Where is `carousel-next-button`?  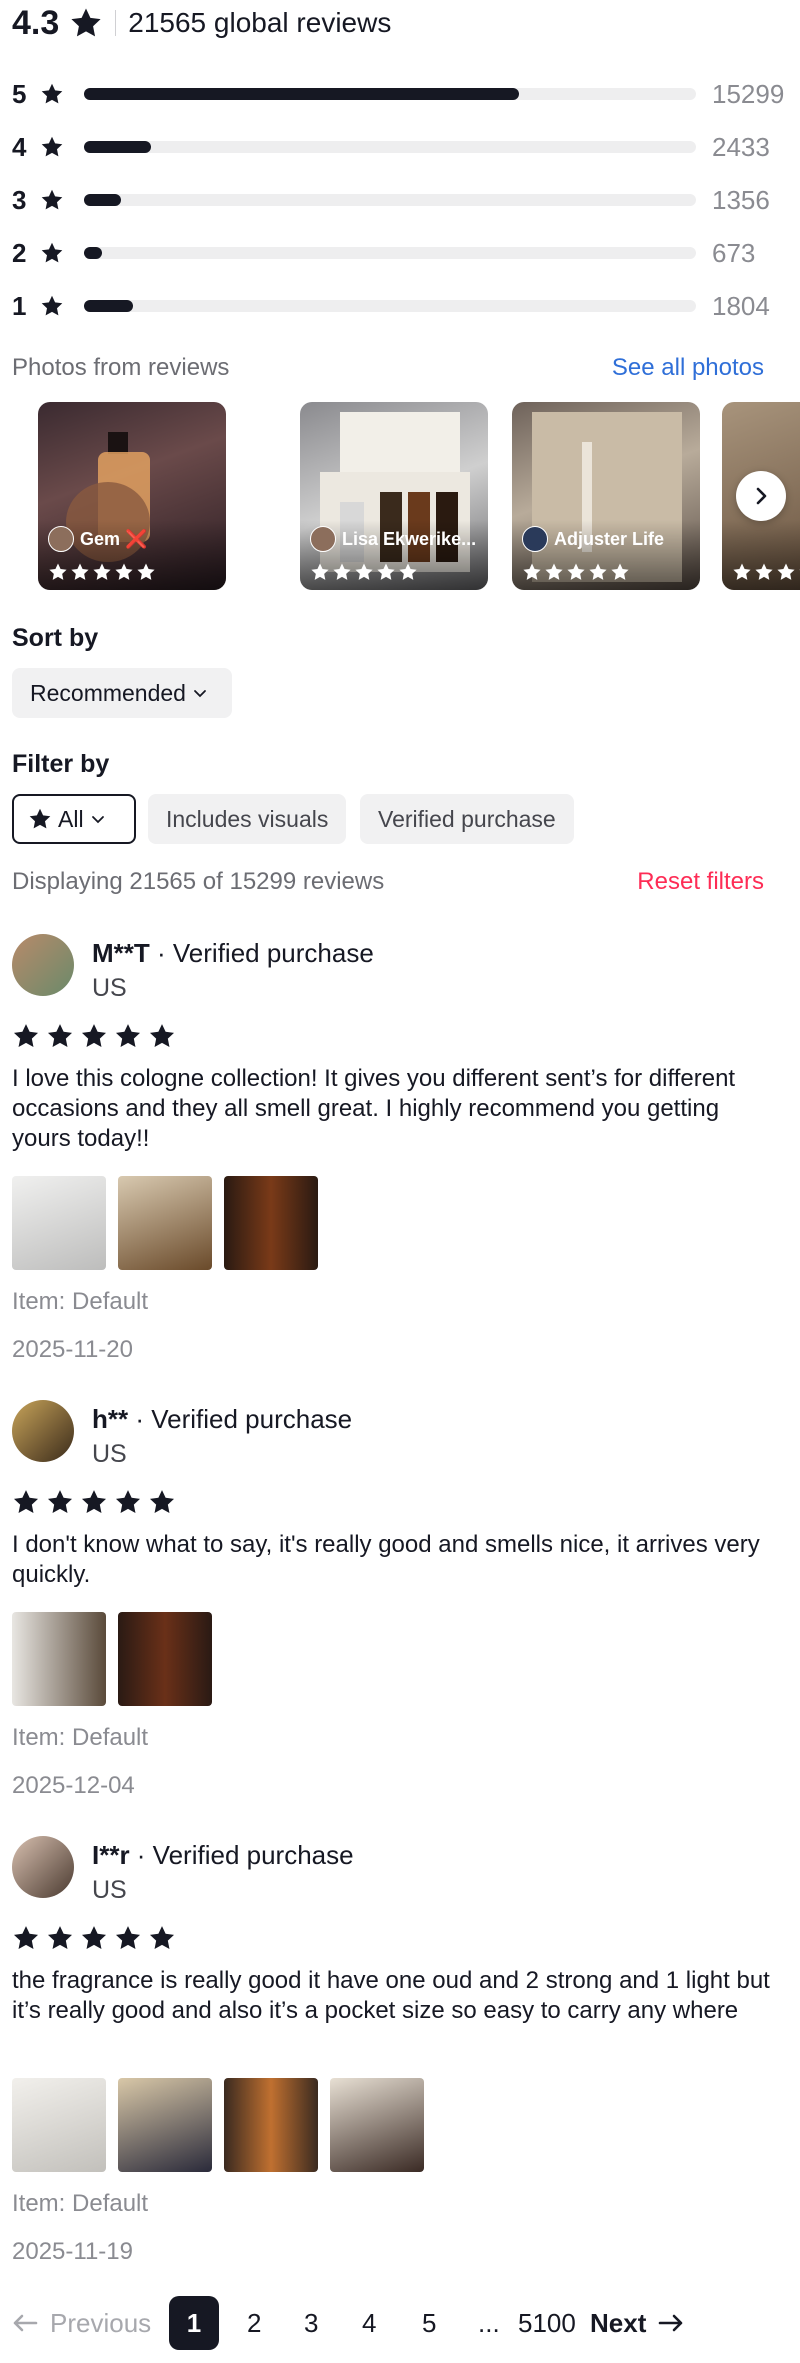 carousel-next-button is located at coordinates (761, 496).